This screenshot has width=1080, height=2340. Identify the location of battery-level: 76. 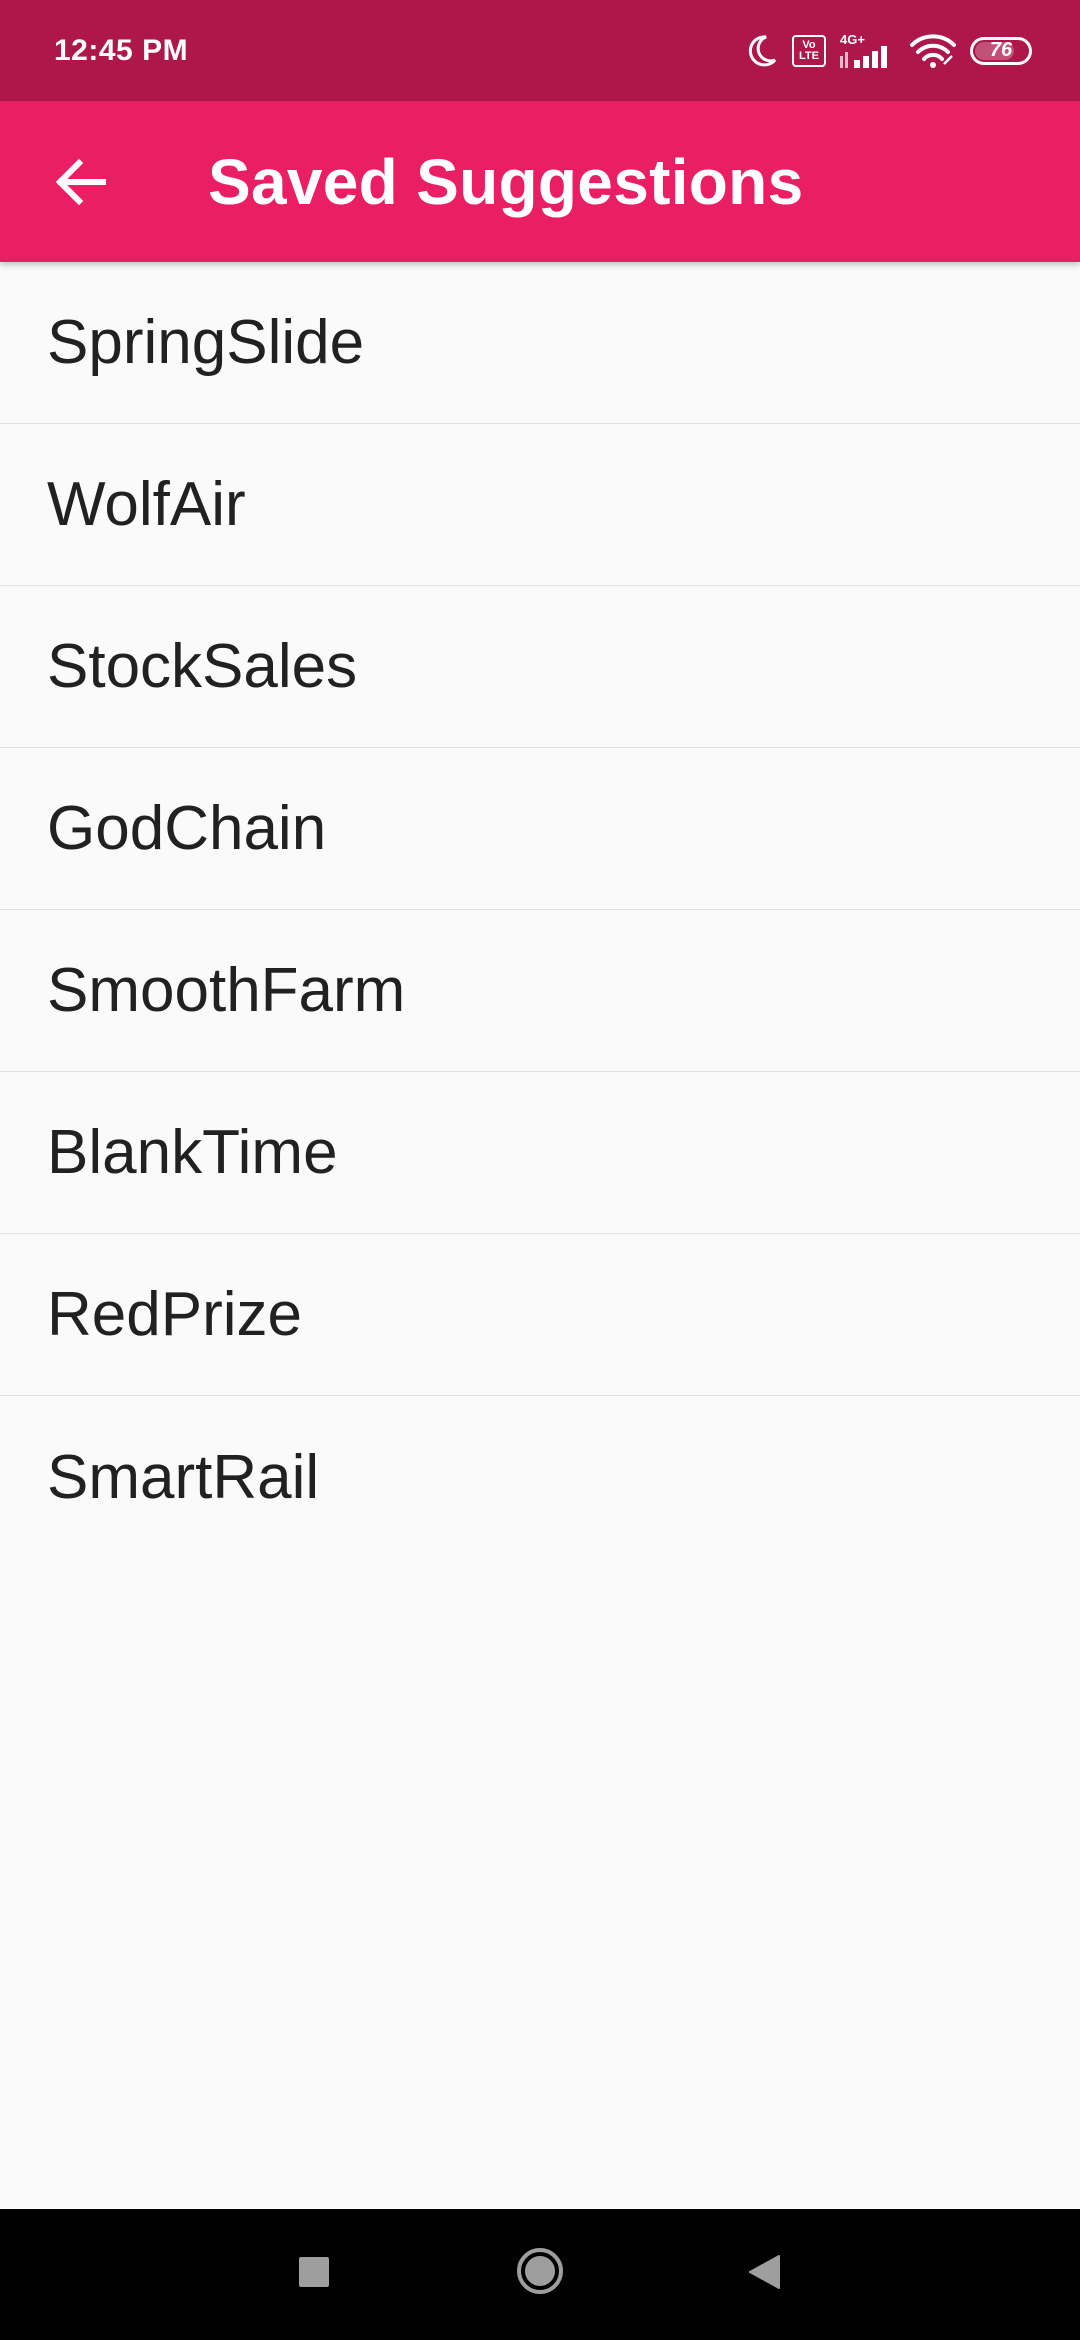
(1001, 50).